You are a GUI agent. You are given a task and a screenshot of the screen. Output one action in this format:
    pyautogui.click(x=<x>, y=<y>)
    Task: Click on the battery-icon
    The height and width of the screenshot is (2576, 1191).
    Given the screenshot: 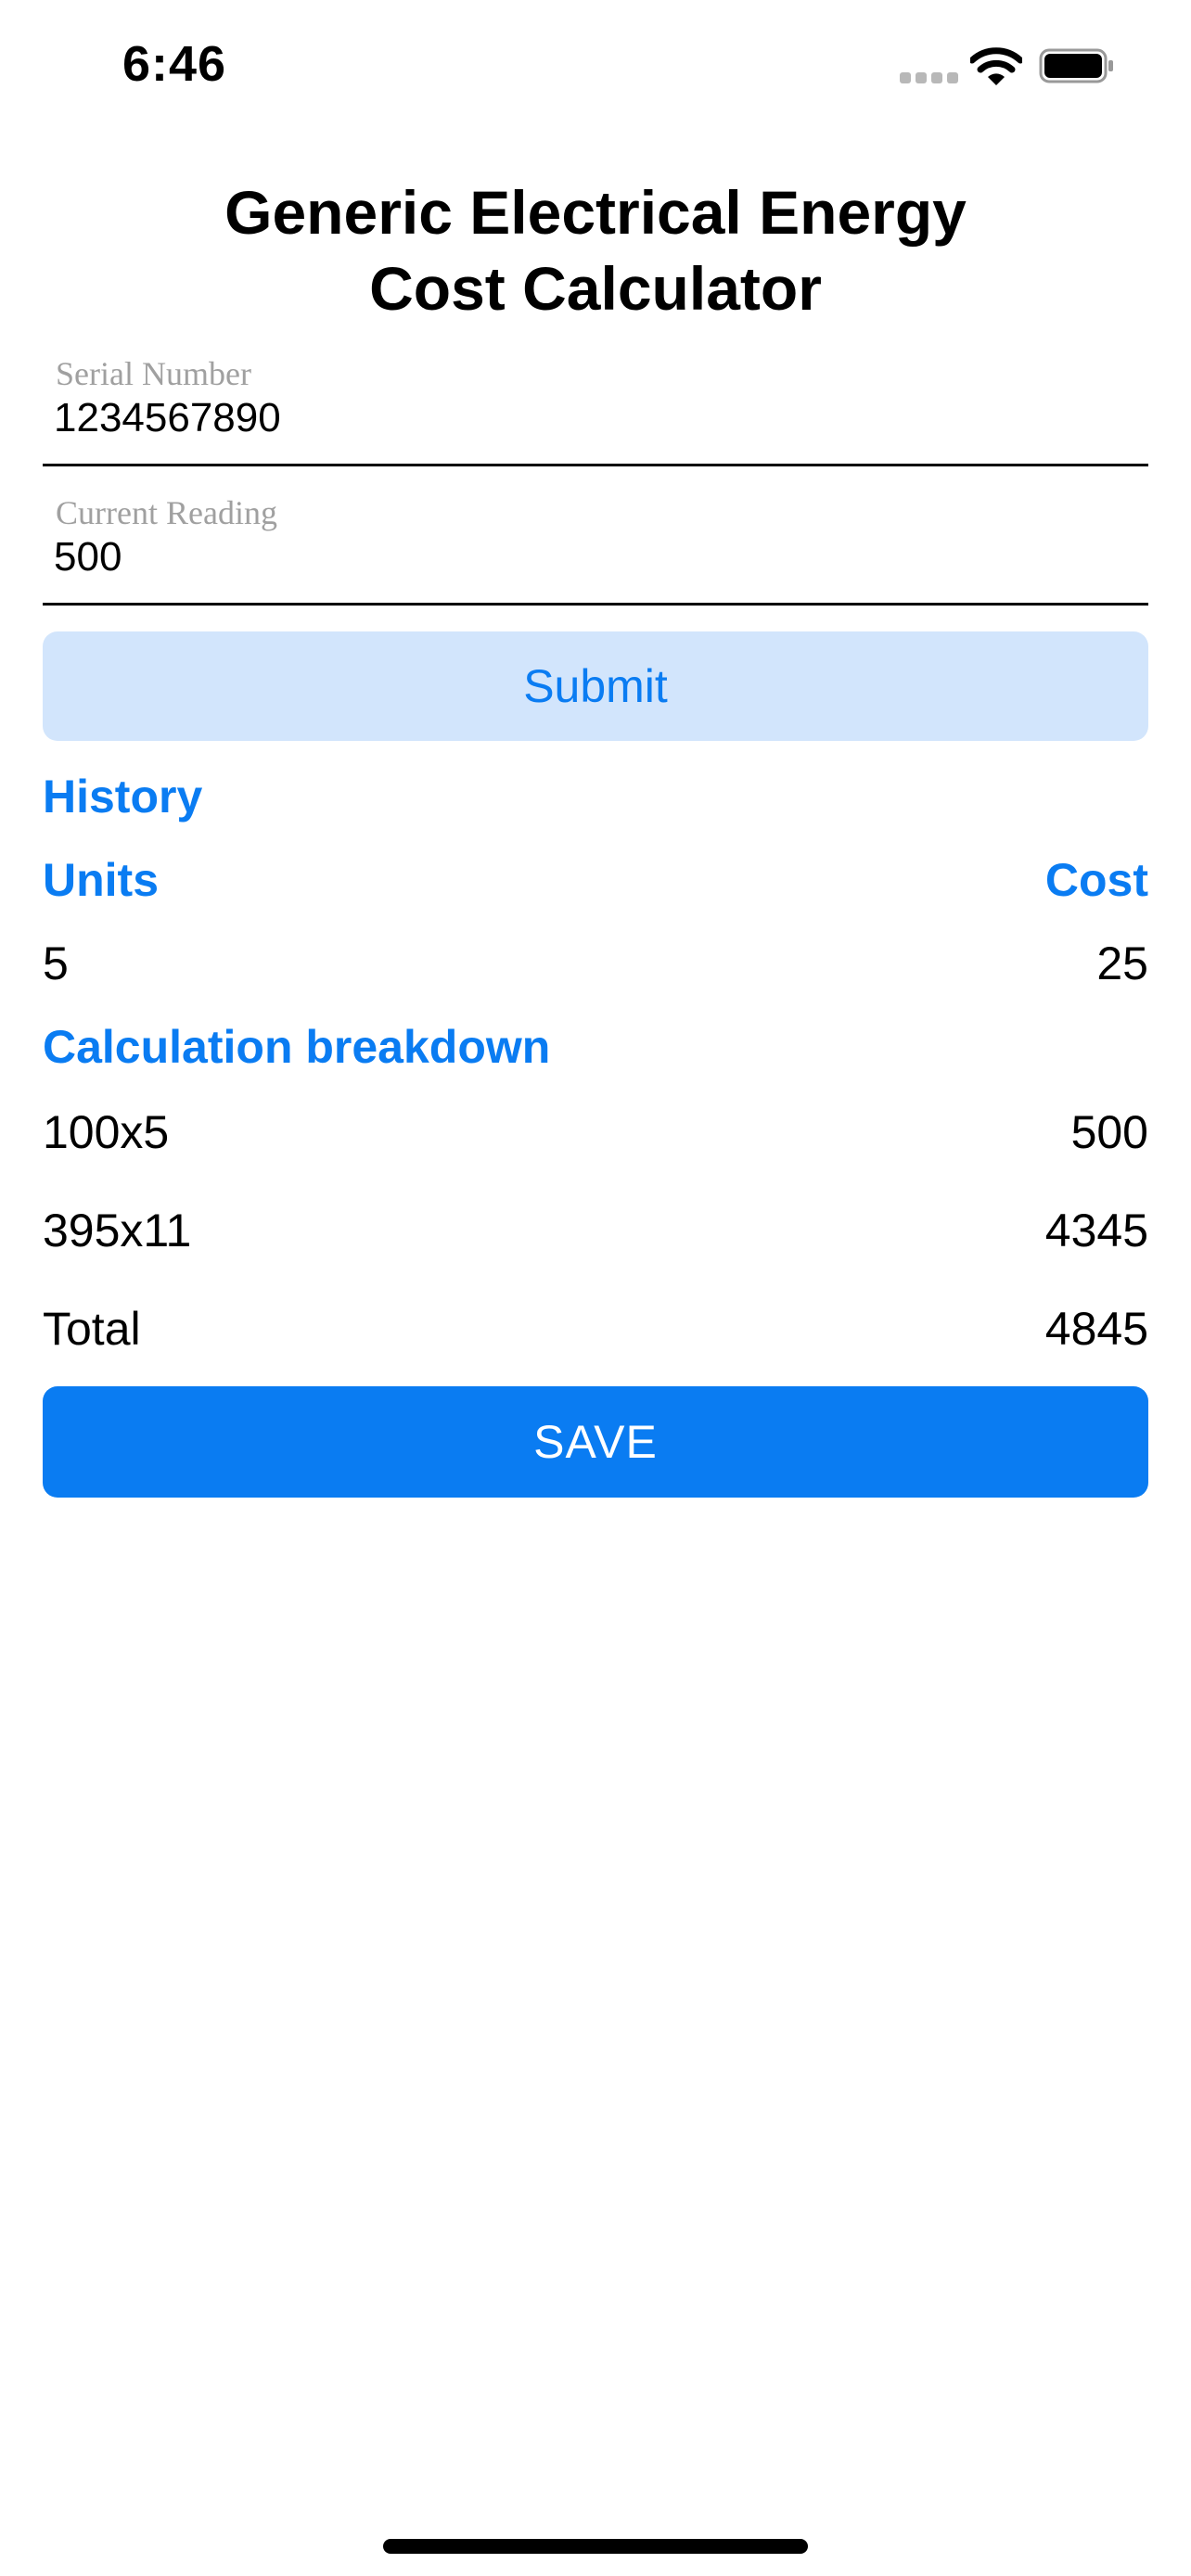 What is the action you would take?
    pyautogui.click(x=1076, y=66)
    